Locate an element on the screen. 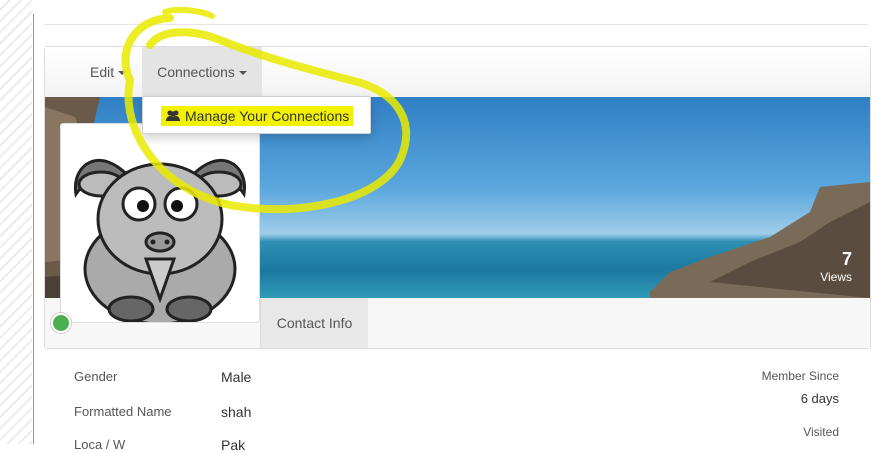 This screenshot has width=875, height=453. connections-menu: Connections is located at coordinates (202, 72).